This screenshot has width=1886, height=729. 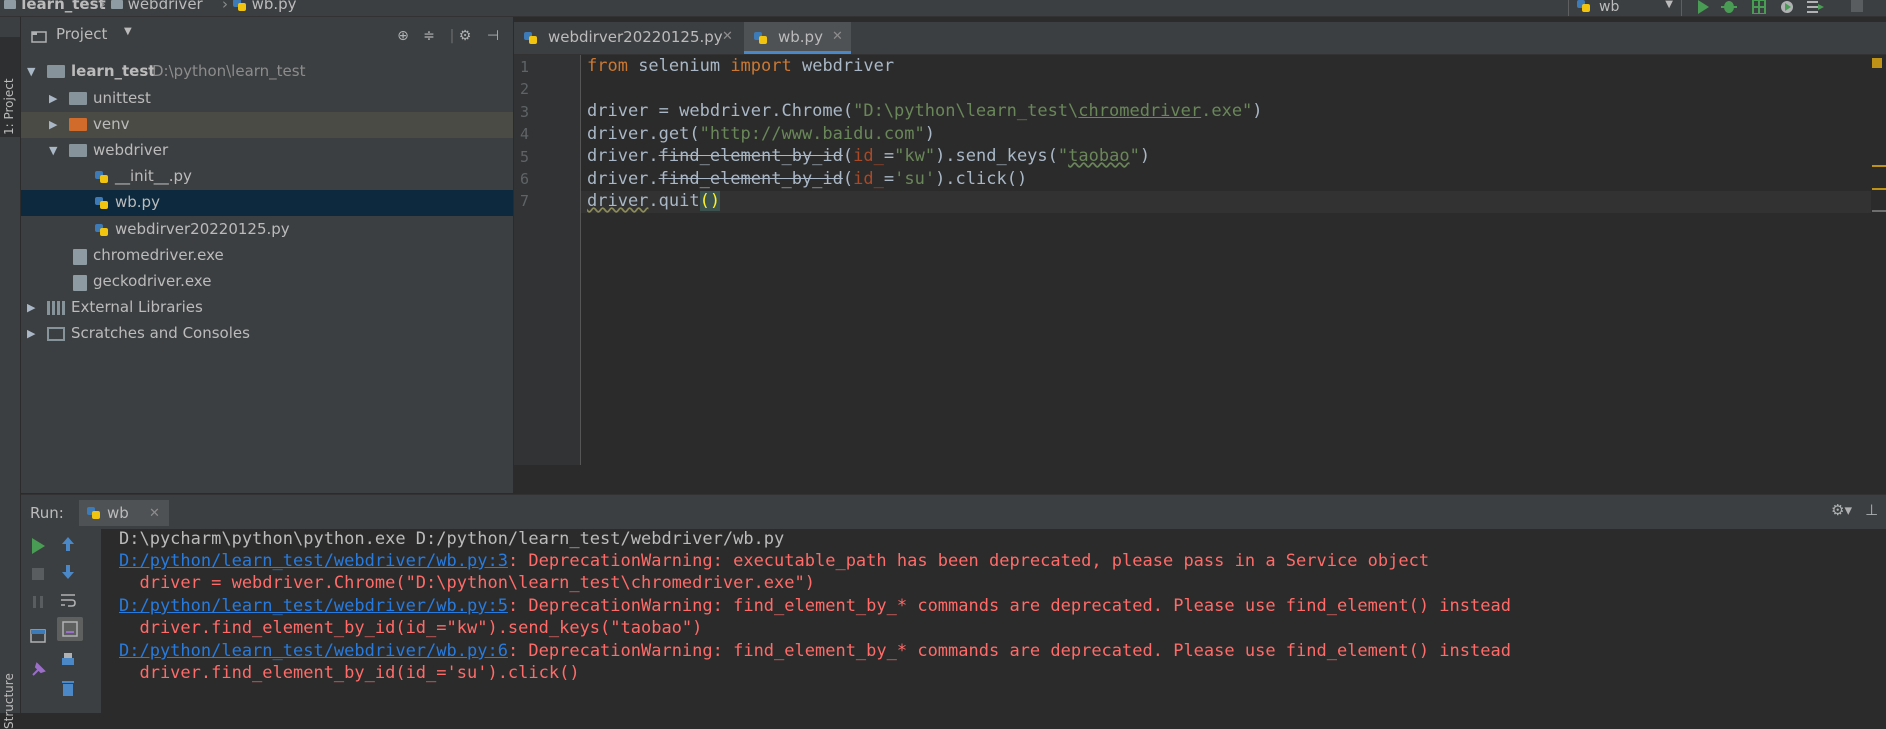 I want to click on tree-item-venv: ▶ venv, so click(x=267, y=125).